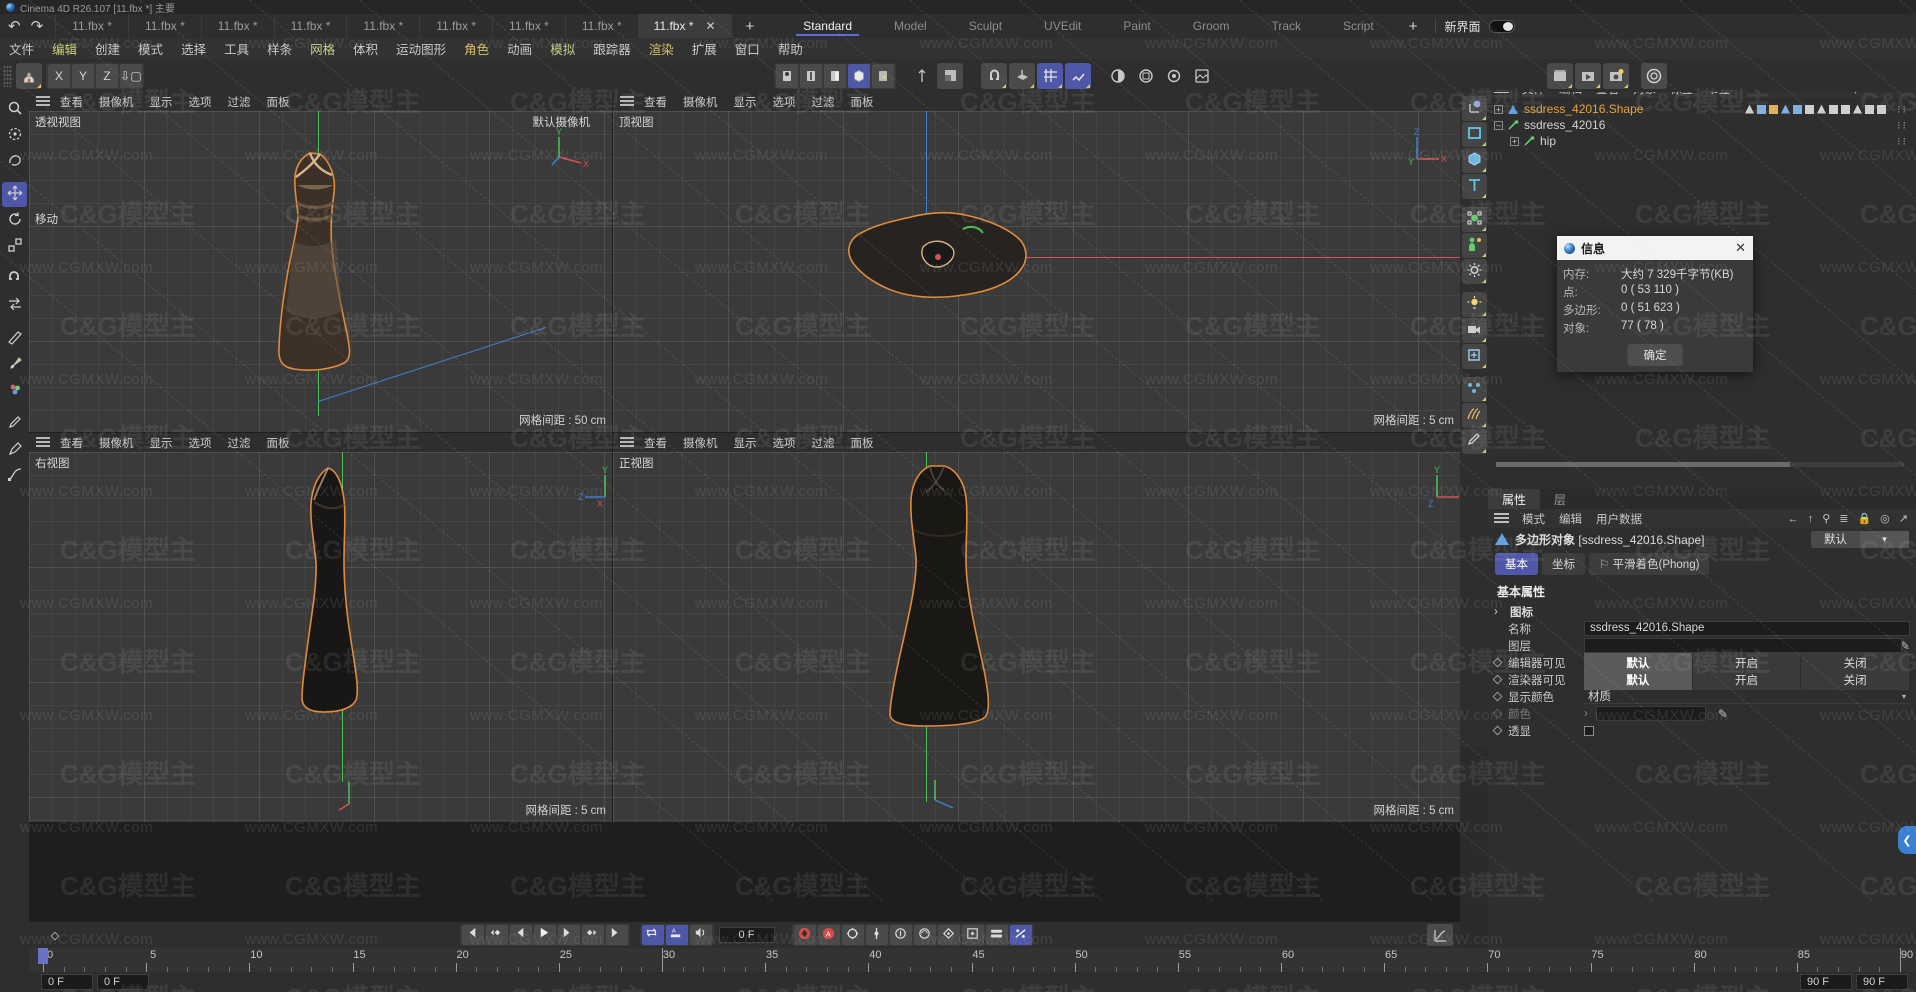  Describe the element at coordinates (676, 935) in the screenshot. I see `sound-track-button: A` at that location.